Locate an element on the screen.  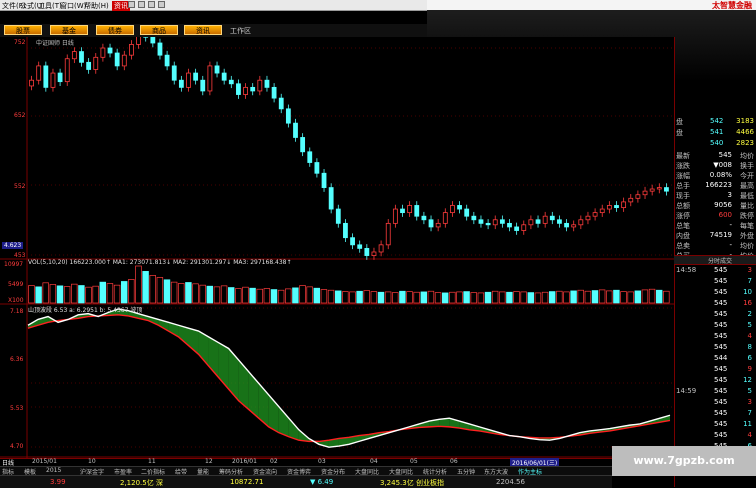
indicator-tab: 指标 is located at coordinates (8, 471).